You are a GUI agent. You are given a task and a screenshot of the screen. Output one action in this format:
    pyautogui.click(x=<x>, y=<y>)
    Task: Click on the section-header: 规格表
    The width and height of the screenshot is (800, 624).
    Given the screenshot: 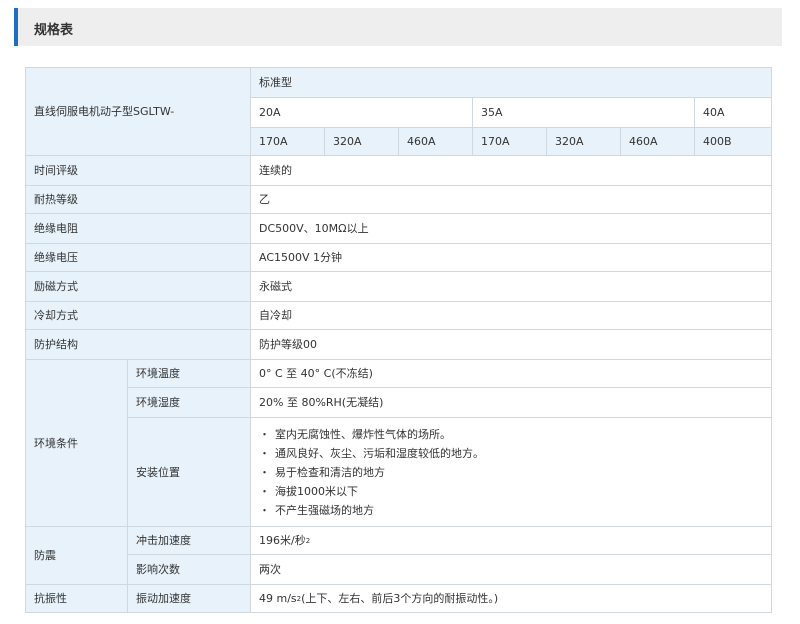 What is the action you would take?
    pyautogui.click(x=398, y=27)
    